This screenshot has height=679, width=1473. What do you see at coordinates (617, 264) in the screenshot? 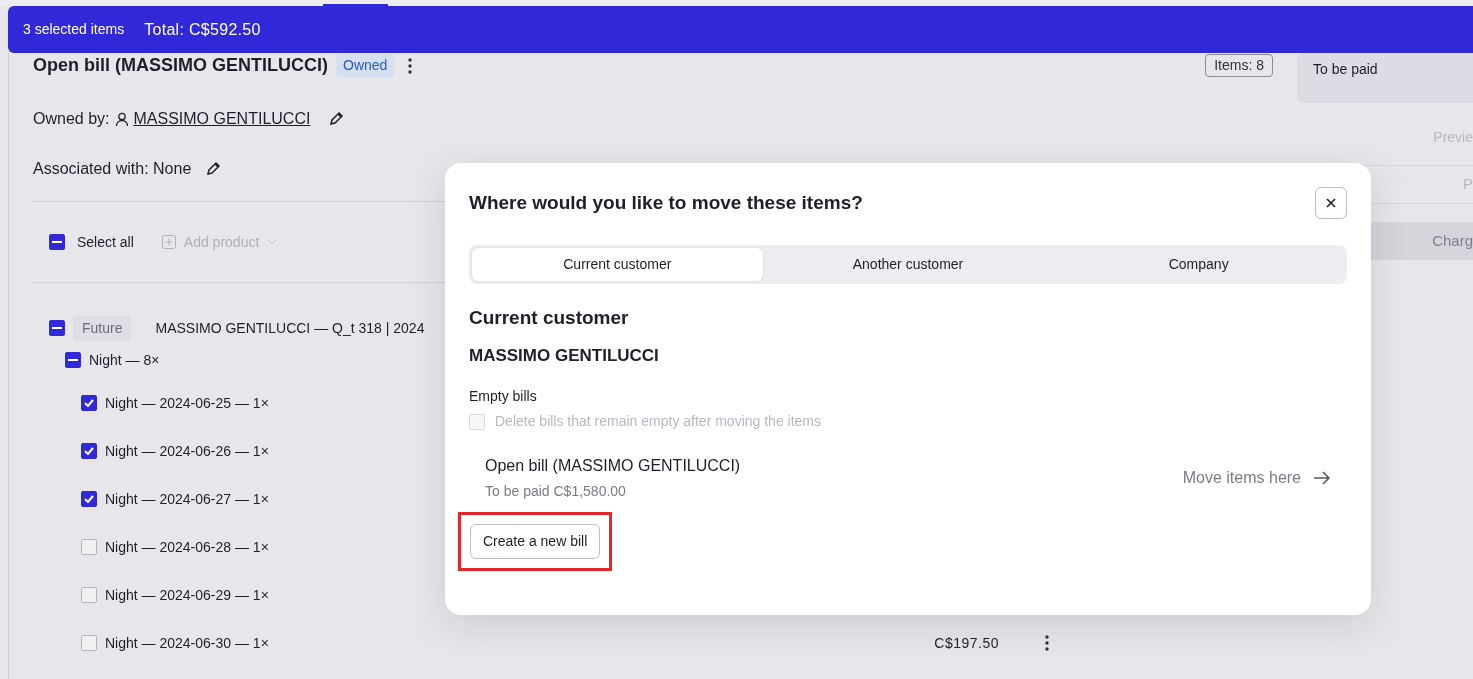
I see `tab: Current customer` at bounding box center [617, 264].